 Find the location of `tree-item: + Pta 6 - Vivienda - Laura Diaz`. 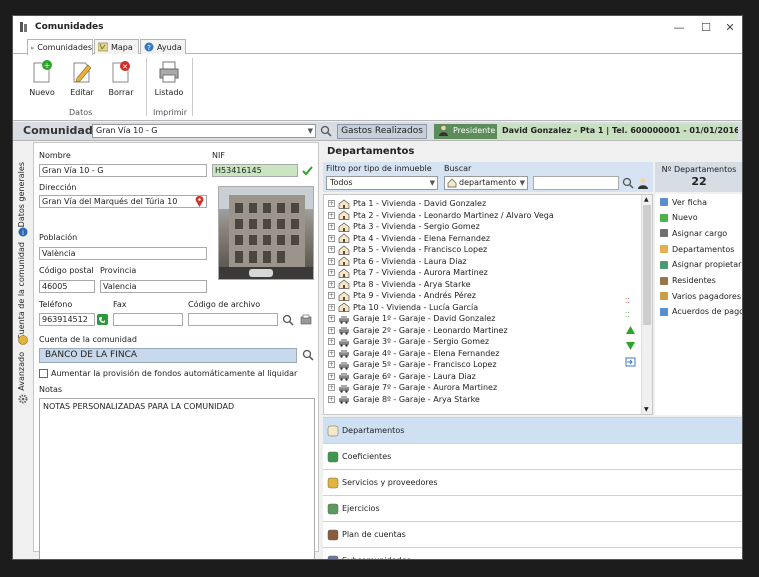

tree-item: + Pta 6 - Vivienda - Laura Diaz is located at coordinates (397, 261).